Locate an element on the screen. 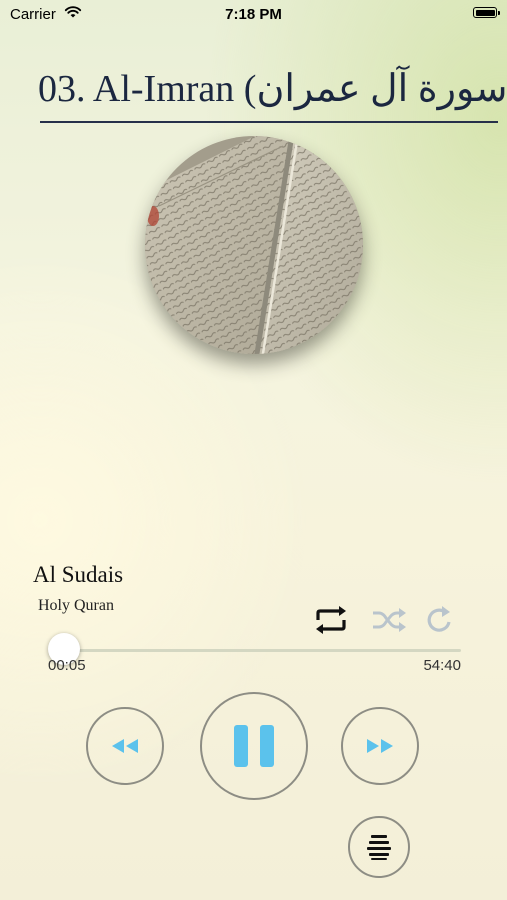 Image resolution: width=507 pixels, height=900 pixels. fast-forward-icon is located at coordinates (380, 746).